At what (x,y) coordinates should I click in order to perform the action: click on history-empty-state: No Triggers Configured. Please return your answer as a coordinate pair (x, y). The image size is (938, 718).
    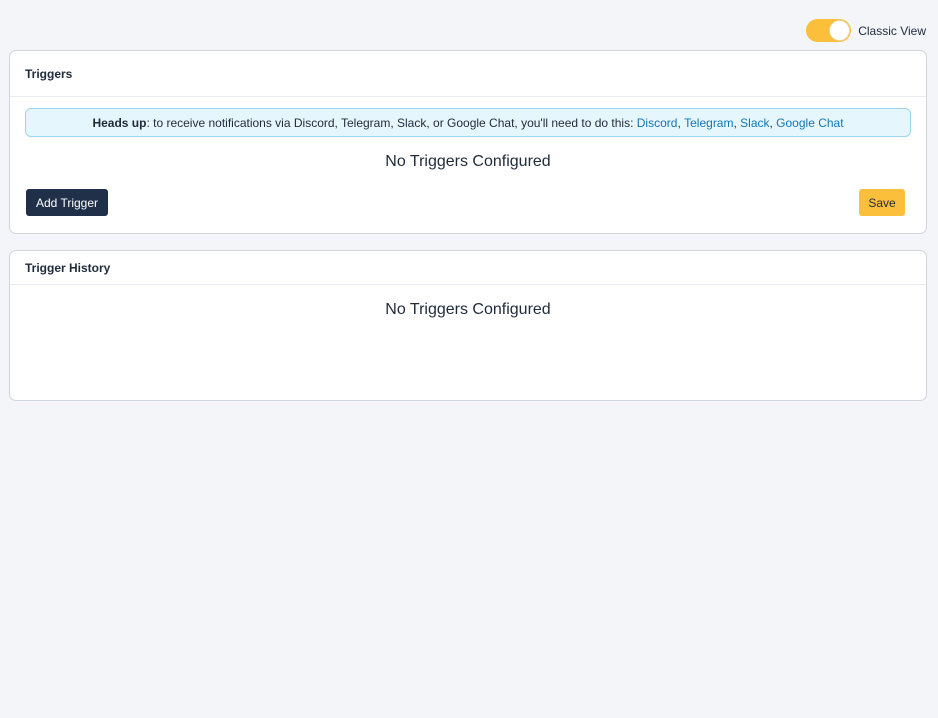
    Looking at the image, I should click on (468, 309).